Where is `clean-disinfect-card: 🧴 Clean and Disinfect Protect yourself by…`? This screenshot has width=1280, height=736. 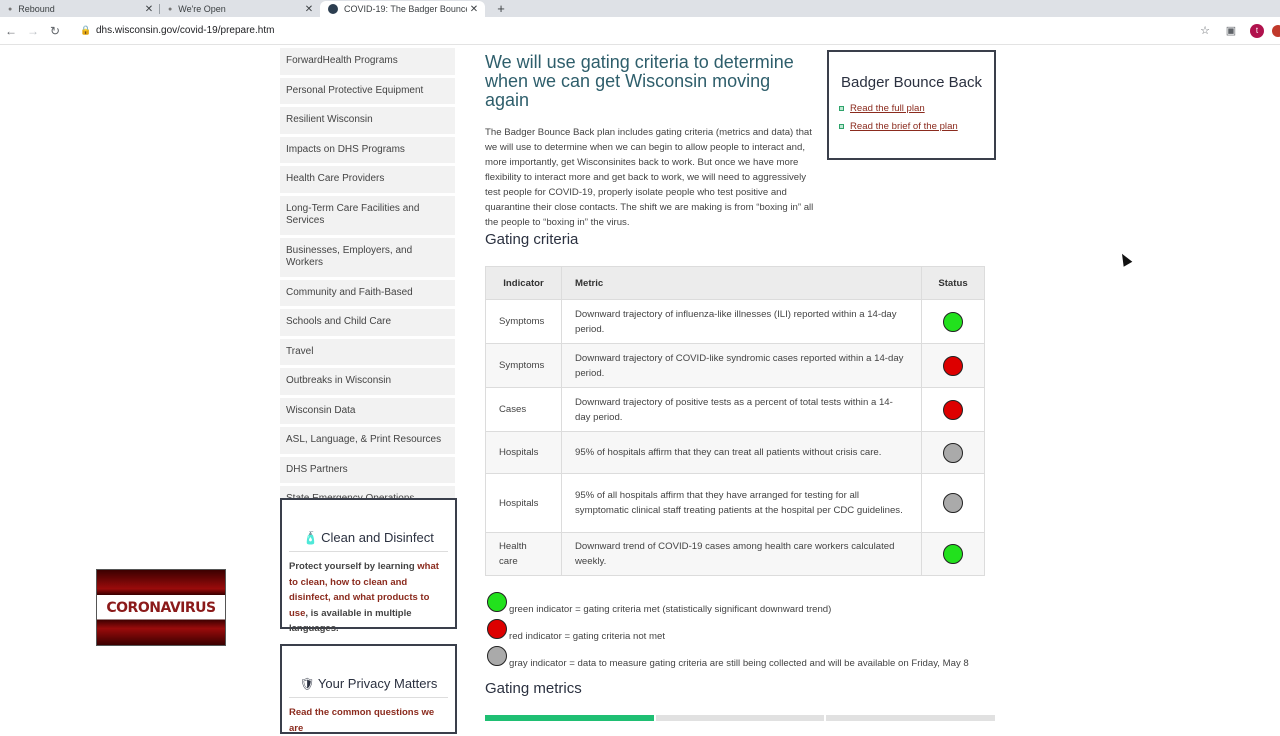
clean-disinfect-card: 🧴 Clean and Disinfect Protect yourself by… is located at coordinates (368, 566).